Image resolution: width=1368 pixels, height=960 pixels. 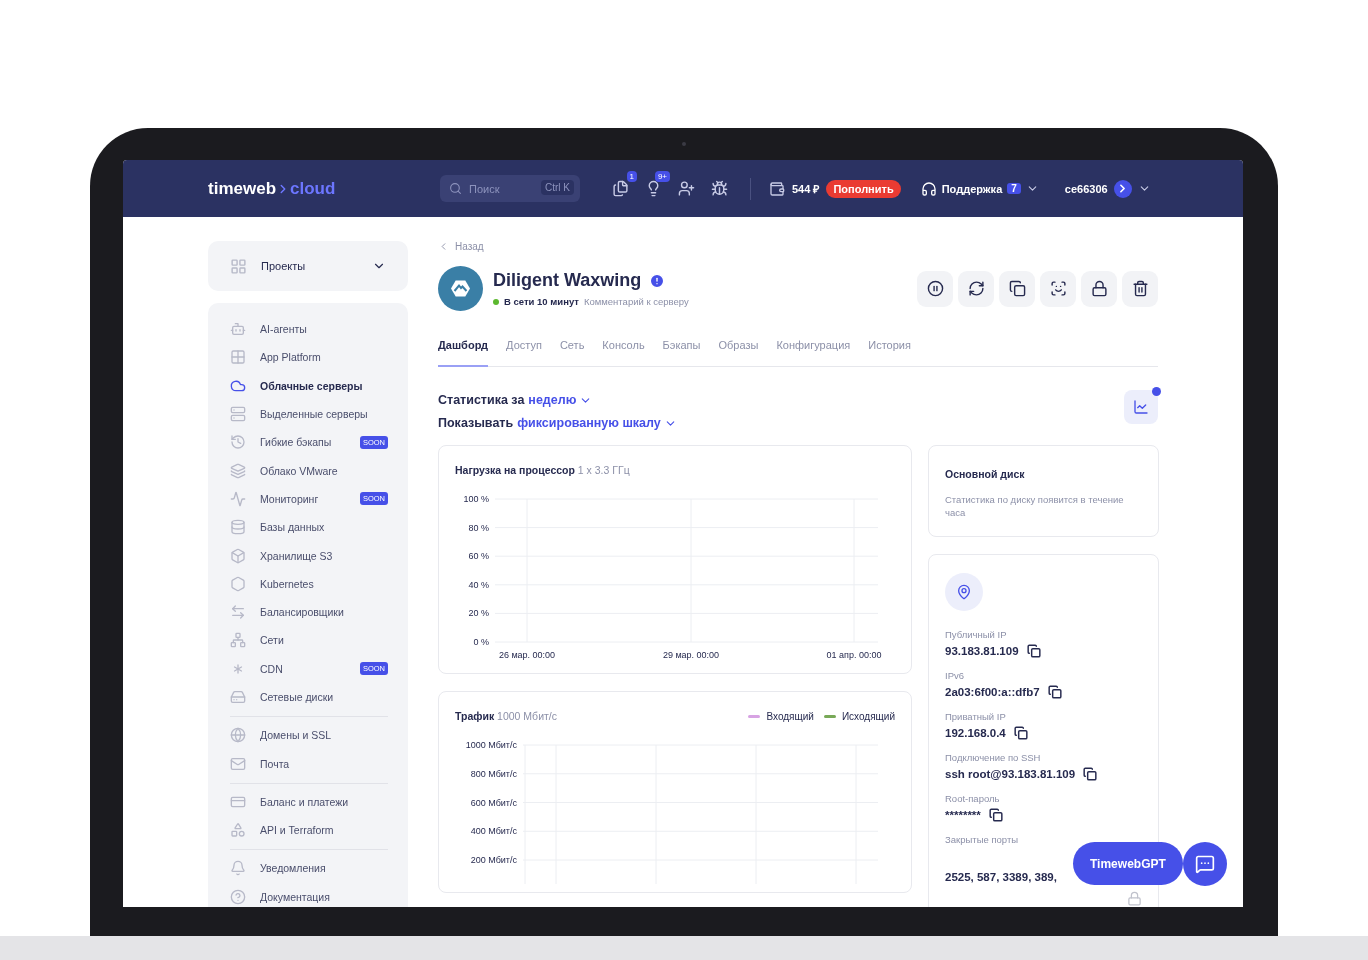 What do you see at coordinates (560, 400) in the screenshot?
I see `period-dropdown: неделю` at bounding box center [560, 400].